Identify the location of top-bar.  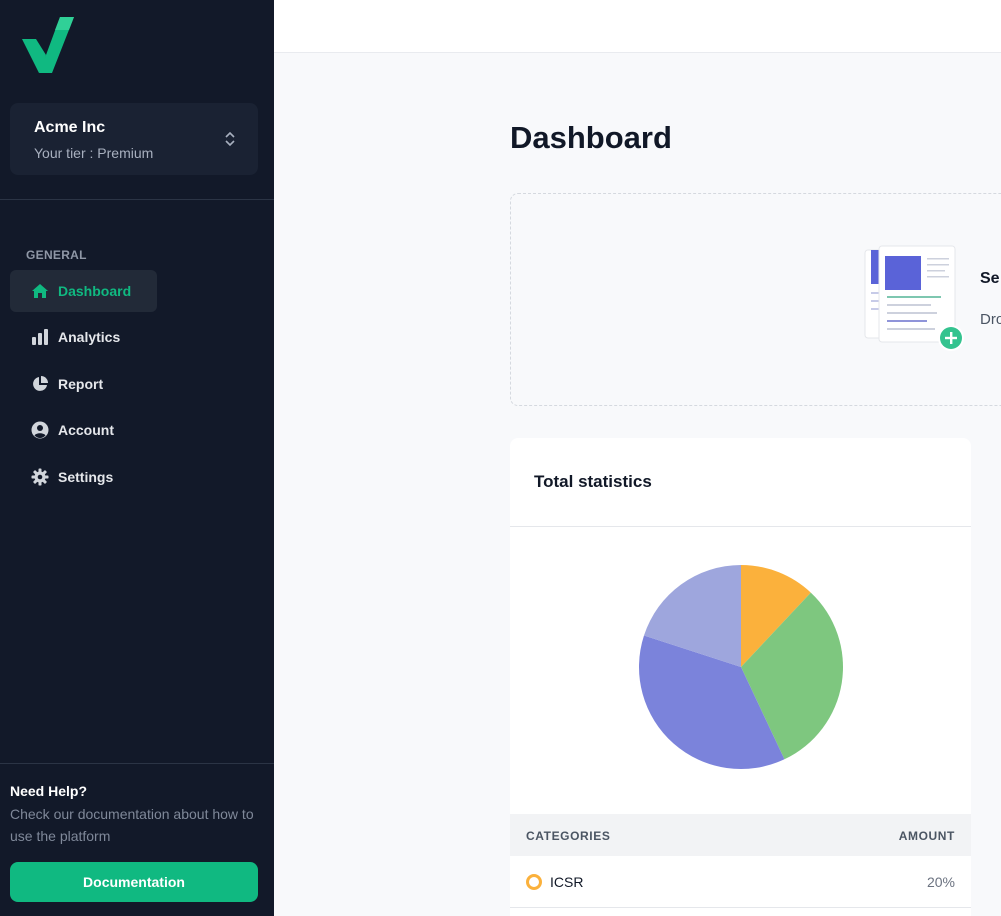
(637, 26).